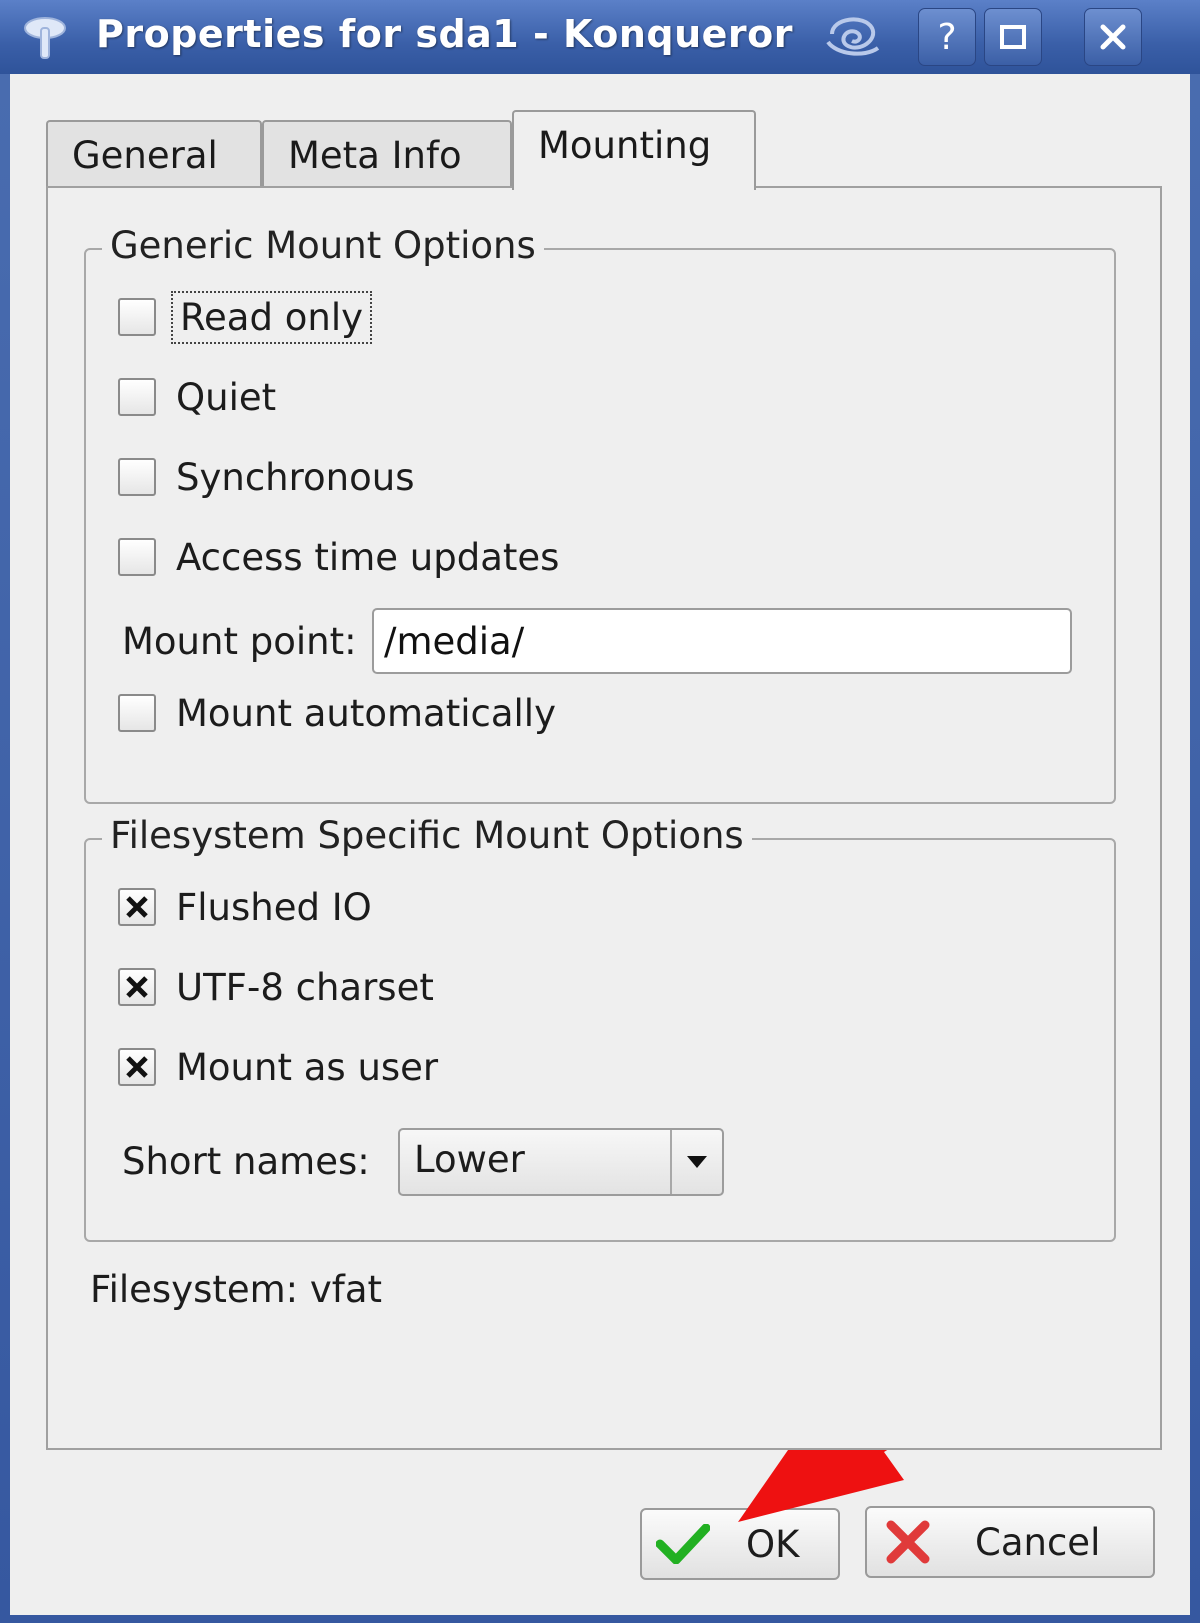  Describe the element at coordinates (145, 155) in the screenshot. I see `tab-general-label: General` at that location.